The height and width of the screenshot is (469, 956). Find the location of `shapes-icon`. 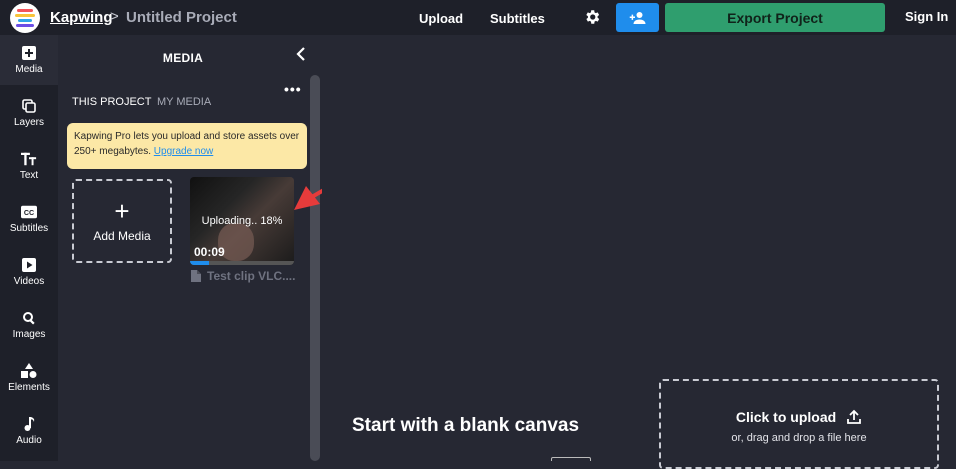

shapes-icon is located at coordinates (29, 371).